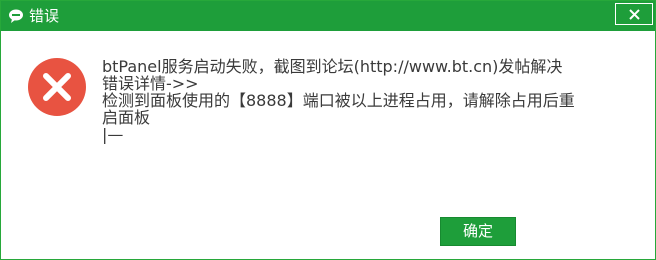  I want to click on message-line: |—, so click(113, 134).